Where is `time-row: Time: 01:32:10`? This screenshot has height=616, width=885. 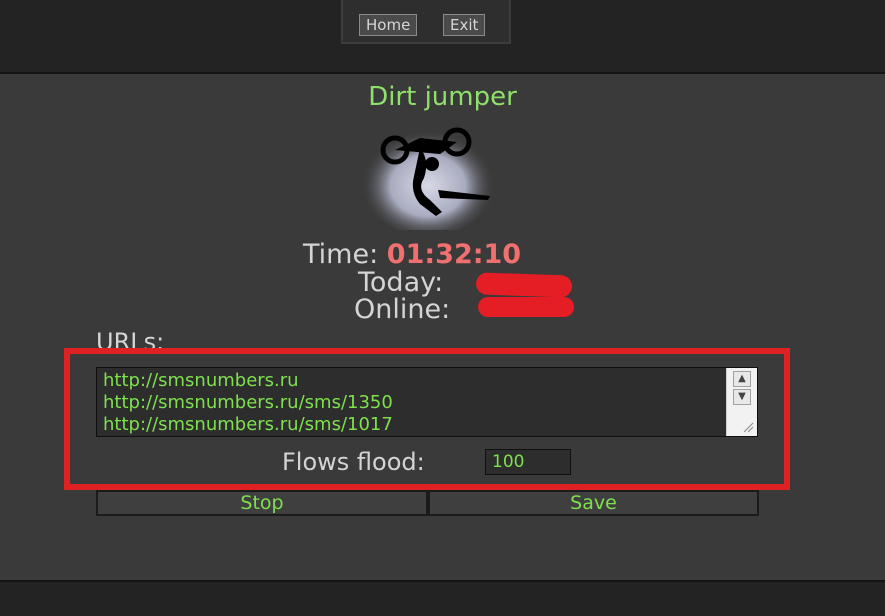 time-row: Time: 01:32:10 is located at coordinates (412, 255).